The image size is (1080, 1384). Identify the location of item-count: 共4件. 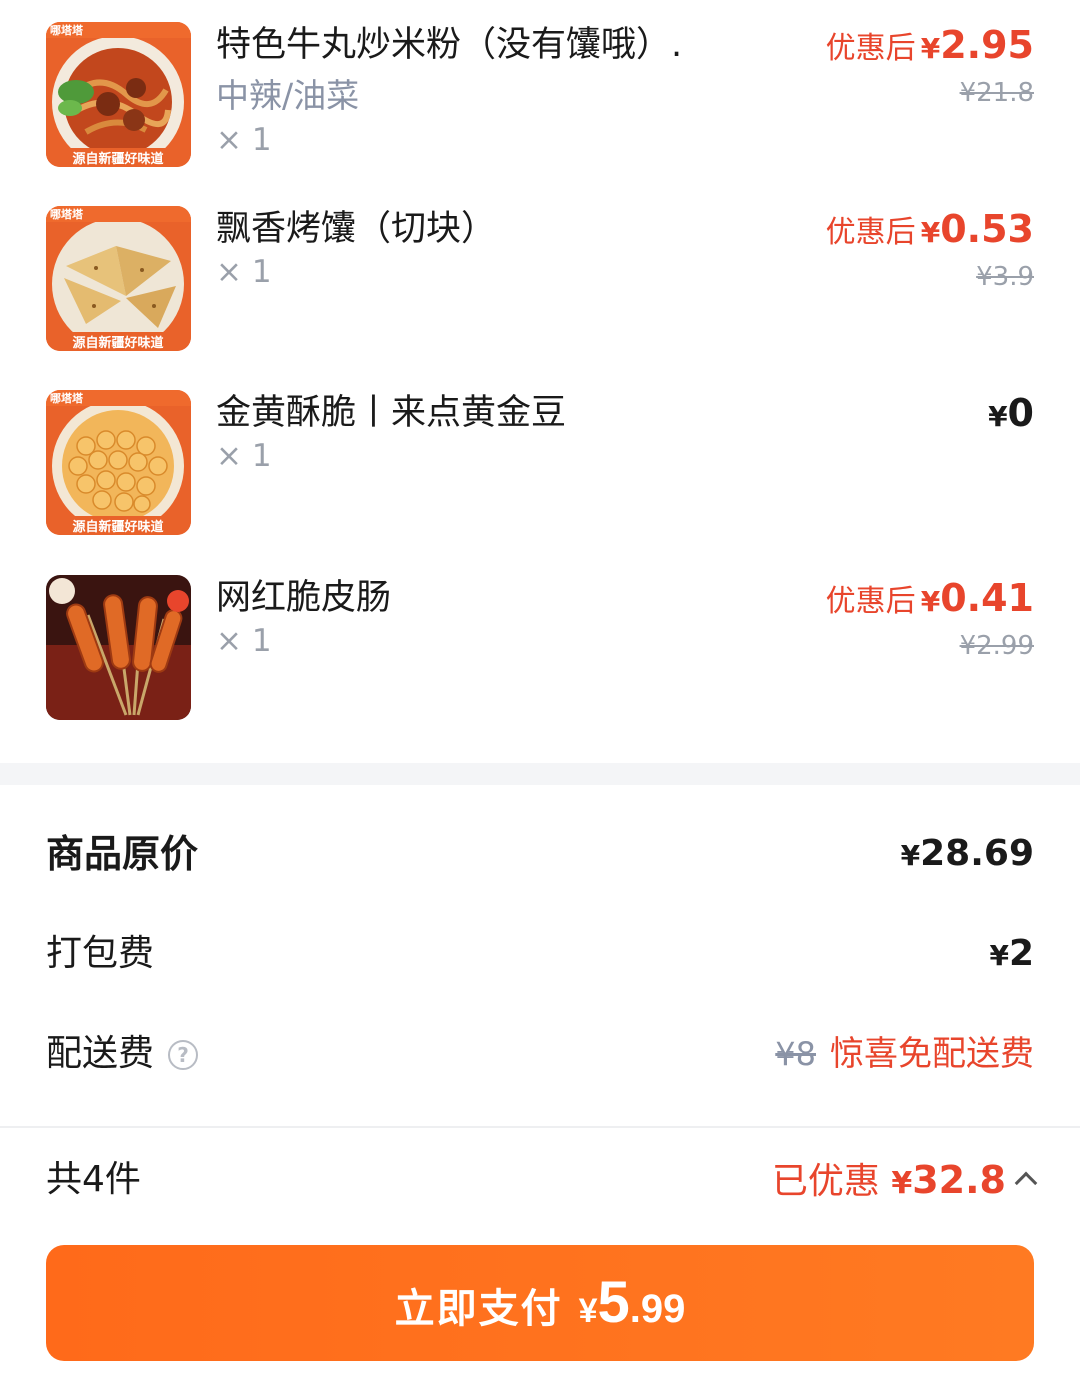
(93, 1179).